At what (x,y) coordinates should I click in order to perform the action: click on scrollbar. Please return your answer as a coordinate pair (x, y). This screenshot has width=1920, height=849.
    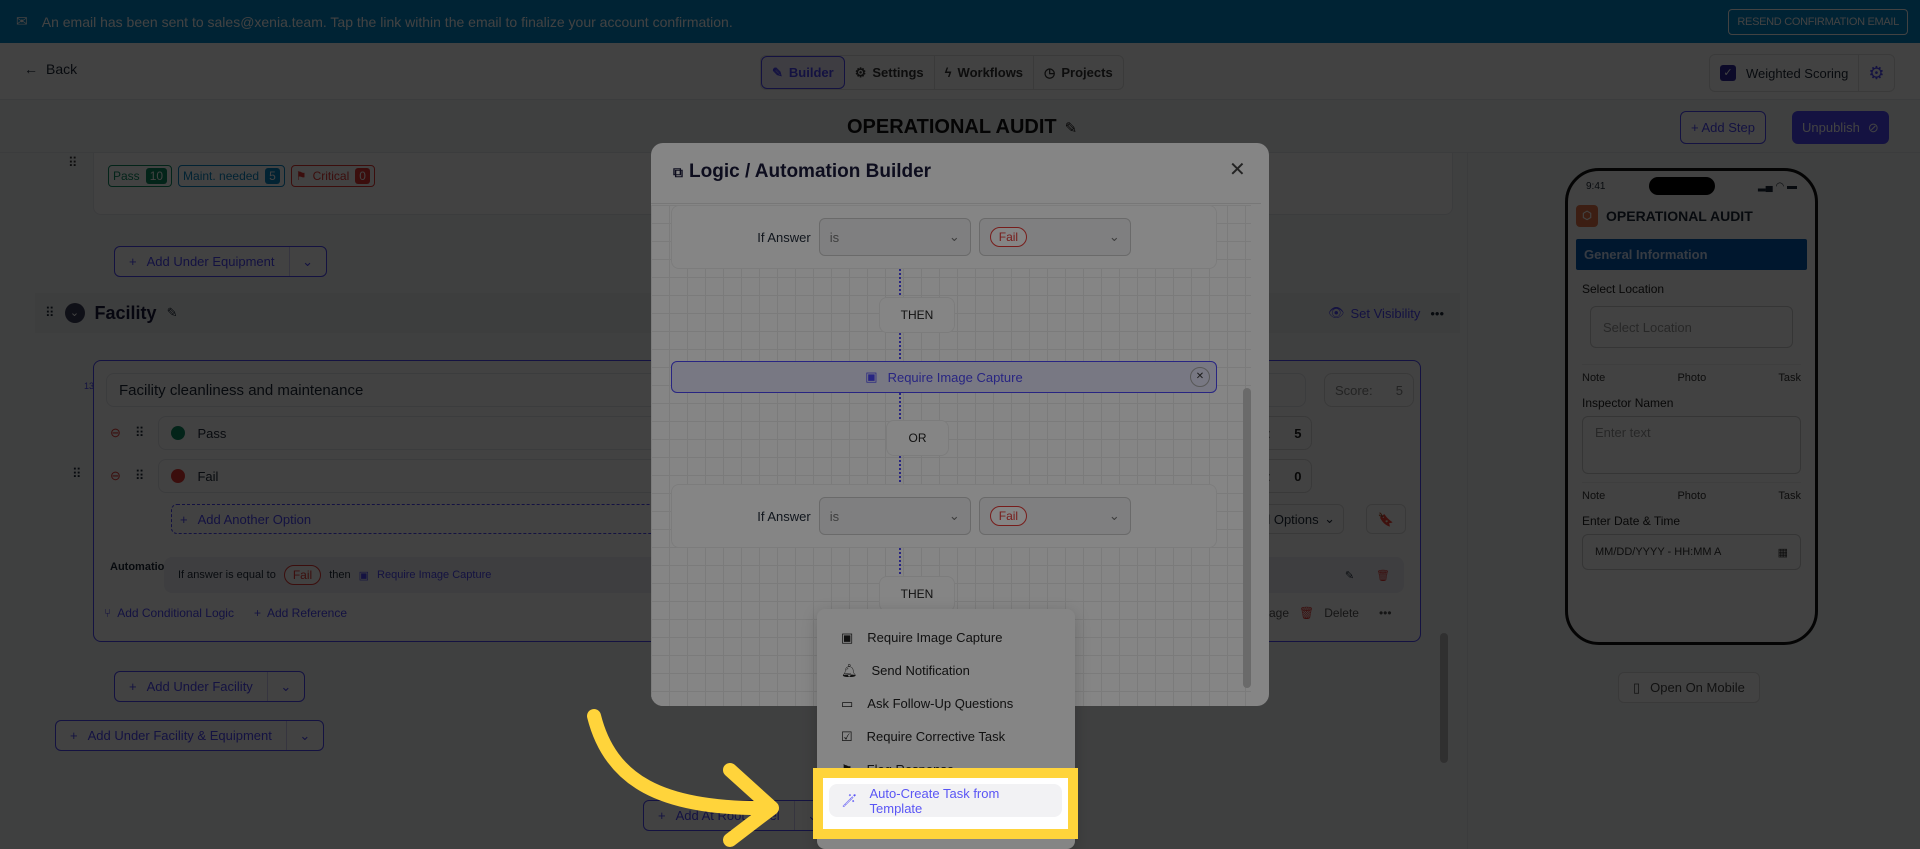
    Looking at the image, I should click on (1247, 538).